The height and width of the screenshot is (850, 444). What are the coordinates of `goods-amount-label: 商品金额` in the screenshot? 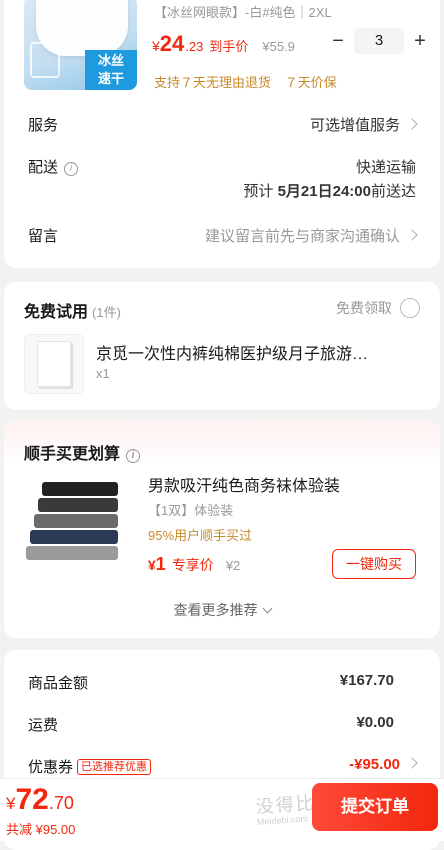 It's located at (58, 683).